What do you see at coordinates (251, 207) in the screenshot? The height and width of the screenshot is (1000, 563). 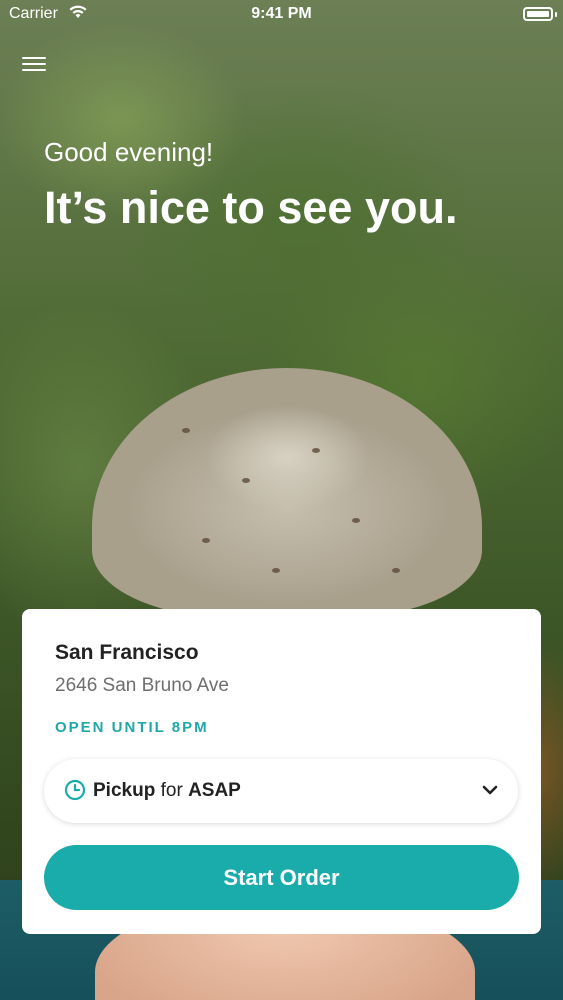 I see `headline-text: It’s nice to see you.` at bounding box center [251, 207].